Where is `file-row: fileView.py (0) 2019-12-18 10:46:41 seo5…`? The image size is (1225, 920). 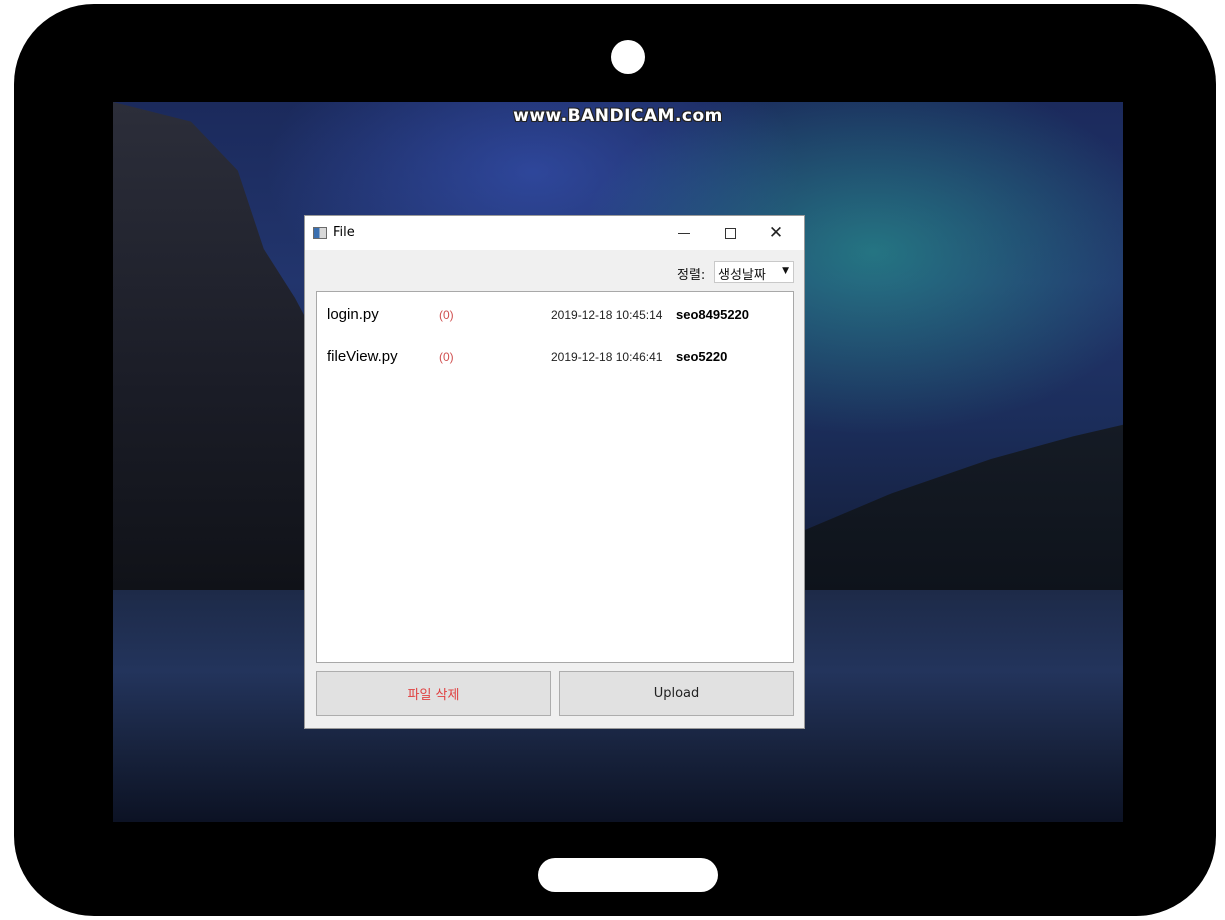 file-row: fileView.py (0) 2019-12-18 10:46:41 seo5… is located at coordinates (555, 357).